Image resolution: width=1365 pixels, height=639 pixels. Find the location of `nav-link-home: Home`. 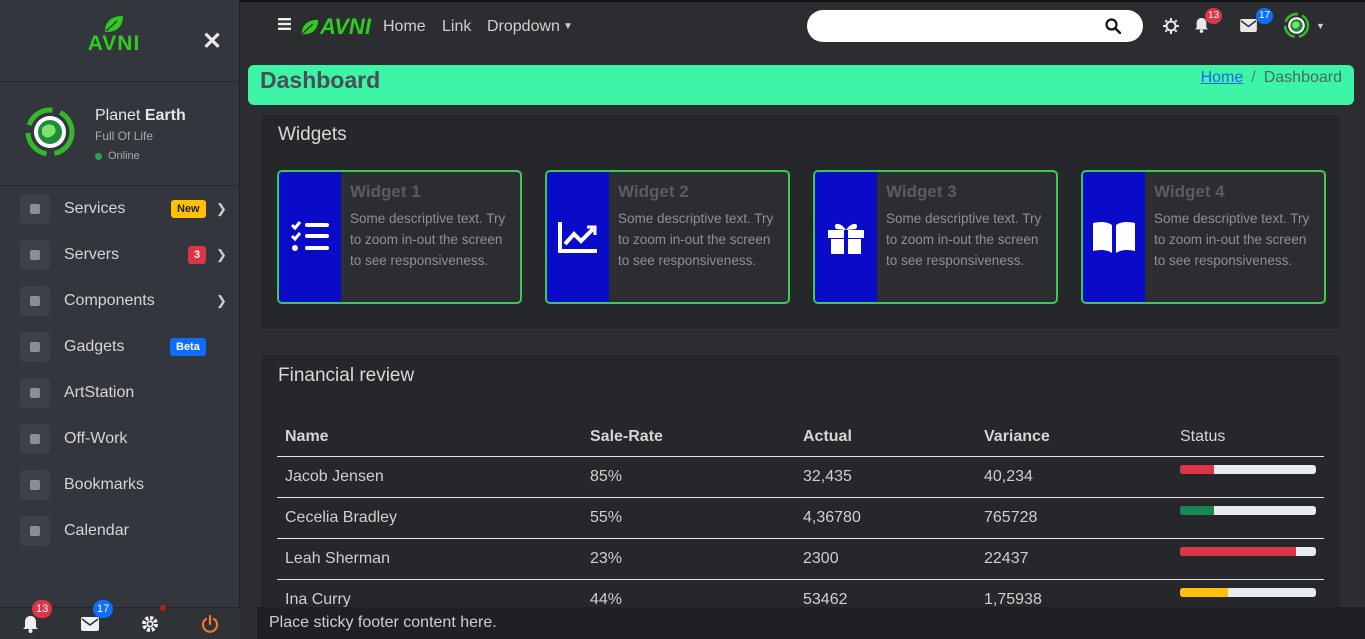

nav-link-home: Home is located at coordinates (404, 27).